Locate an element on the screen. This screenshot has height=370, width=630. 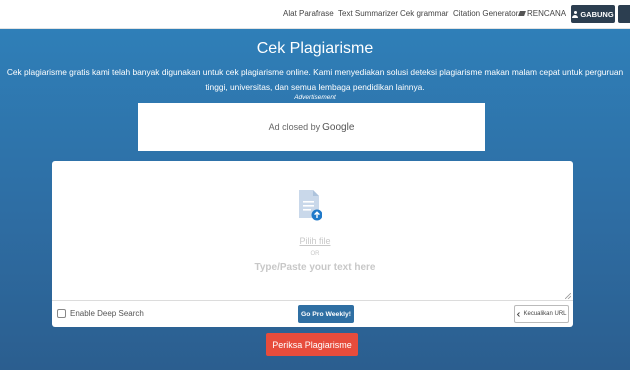
deep-search-checkbox is located at coordinates (61, 313).